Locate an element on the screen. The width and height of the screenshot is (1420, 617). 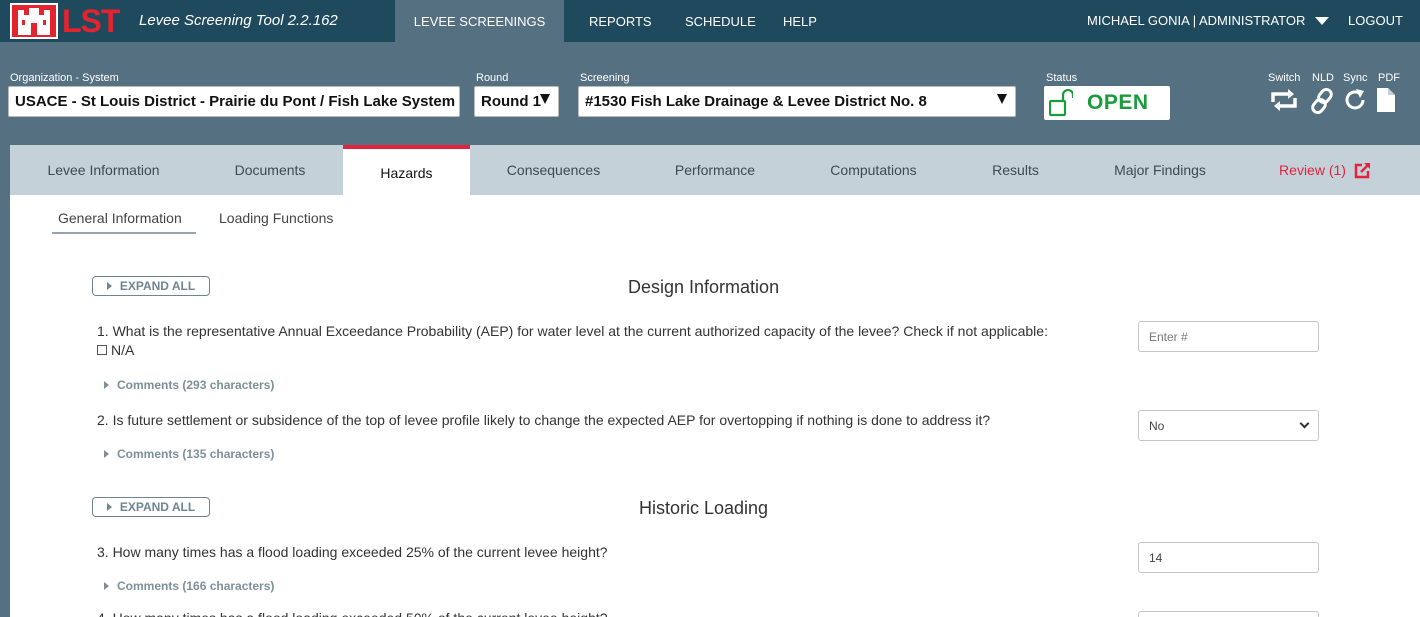
pdf-icon is located at coordinates (1386, 102).